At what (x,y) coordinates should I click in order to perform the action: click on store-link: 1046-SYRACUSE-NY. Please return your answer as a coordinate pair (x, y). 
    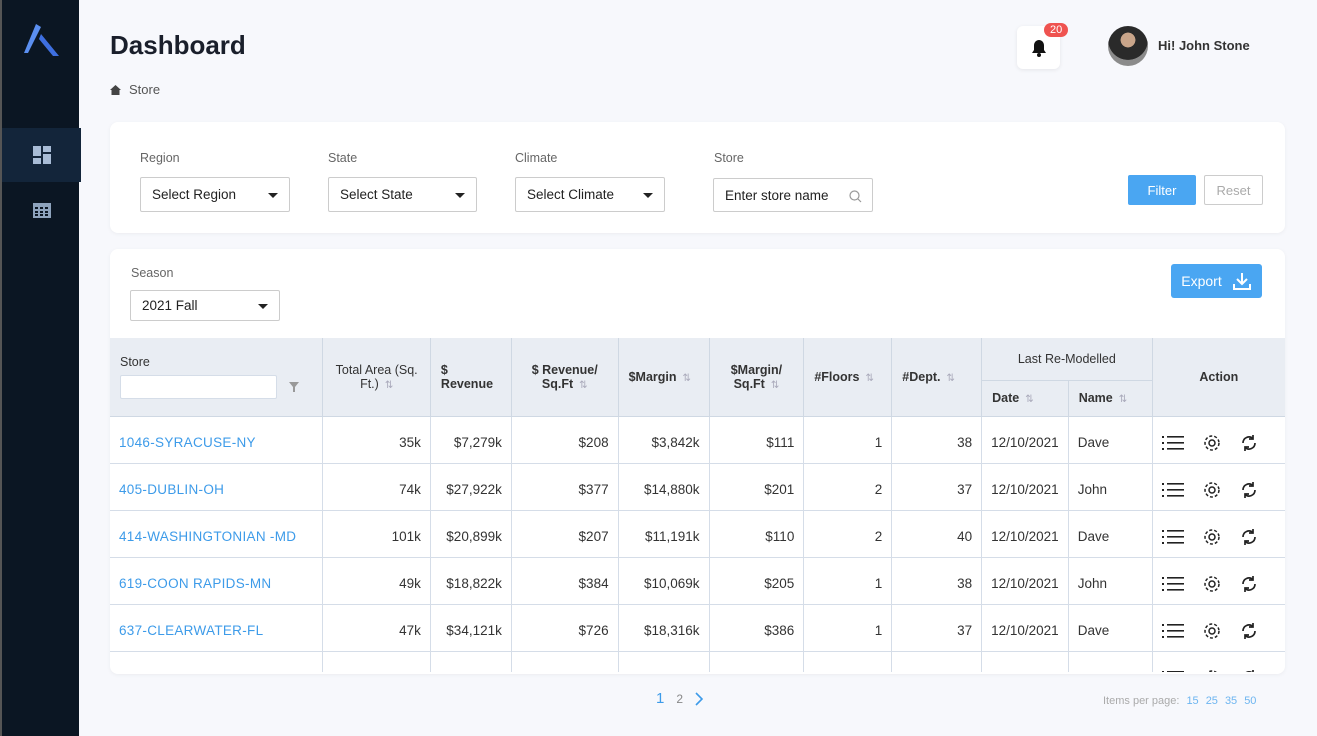
    Looking at the image, I should click on (217, 440).